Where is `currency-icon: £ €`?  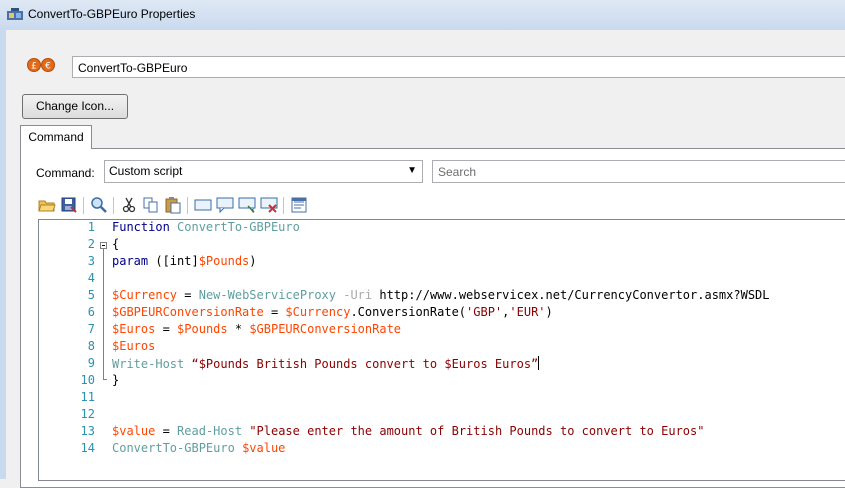 currency-icon: £ € is located at coordinates (42, 65).